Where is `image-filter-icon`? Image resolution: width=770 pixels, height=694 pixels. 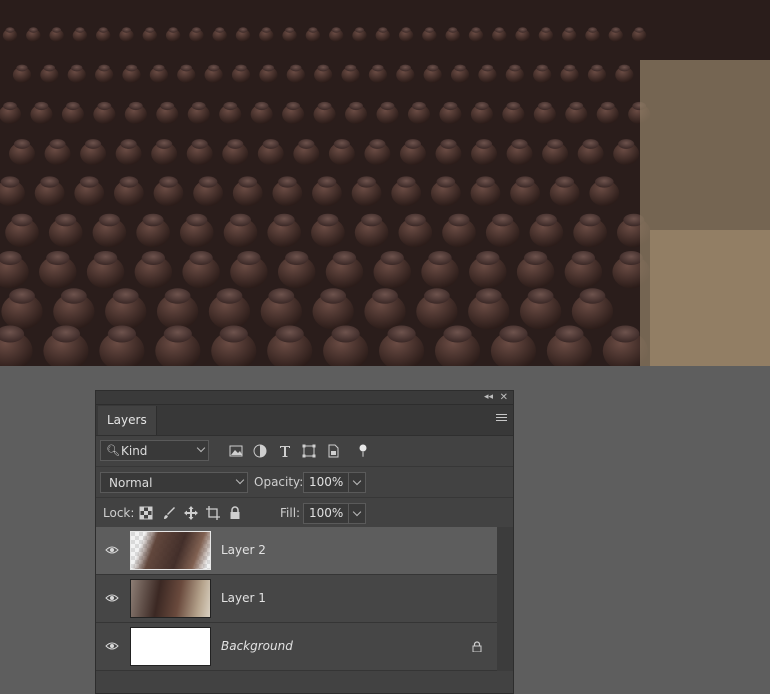 image-filter-icon is located at coordinates (236, 451).